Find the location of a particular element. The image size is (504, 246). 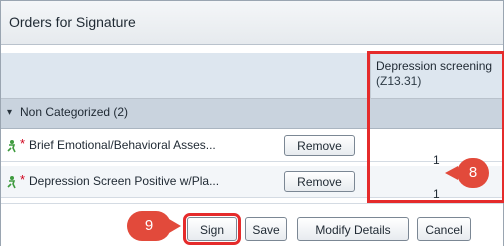

modify-details-button: Modify Details is located at coordinates (353, 229).